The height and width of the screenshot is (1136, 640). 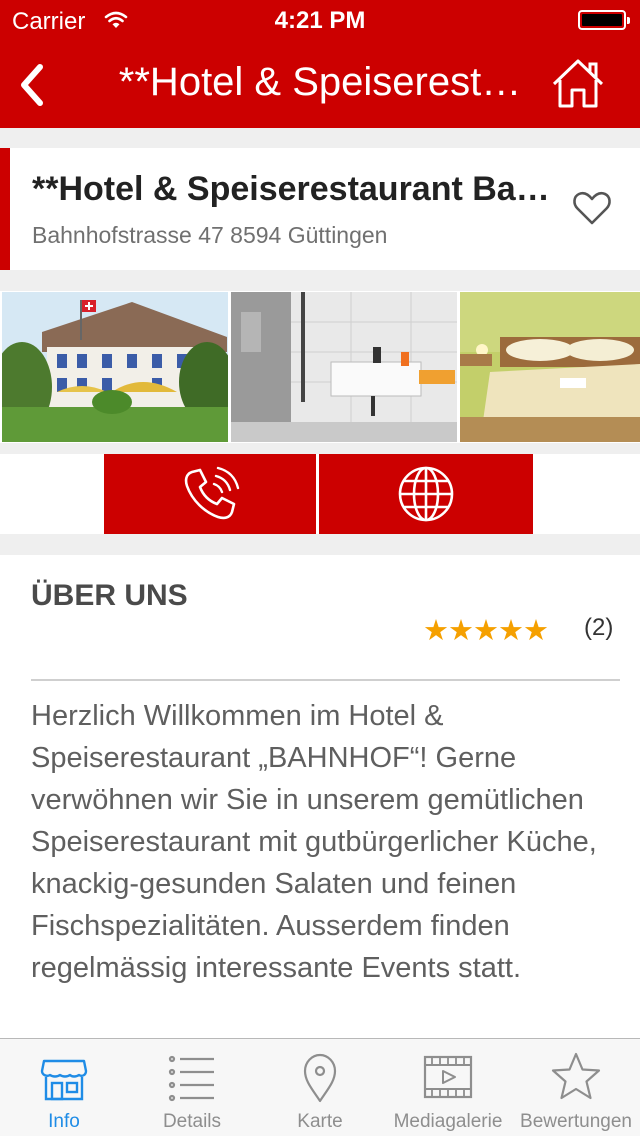 What do you see at coordinates (604, 20) in the screenshot?
I see `battery-icon` at bounding box center [604, 20].